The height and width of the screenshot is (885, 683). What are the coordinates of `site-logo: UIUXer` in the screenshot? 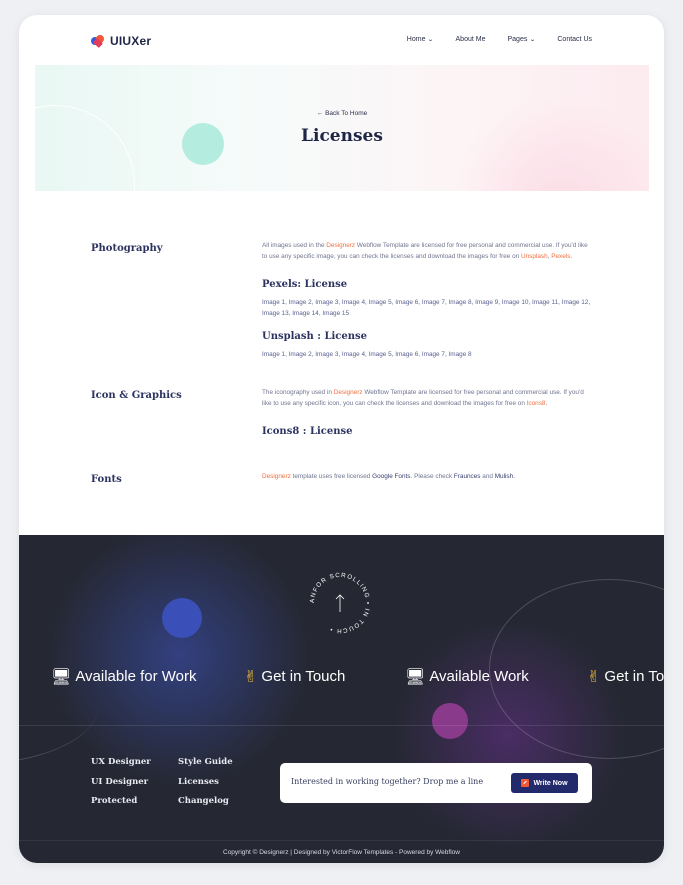 It's located at (121, 41).